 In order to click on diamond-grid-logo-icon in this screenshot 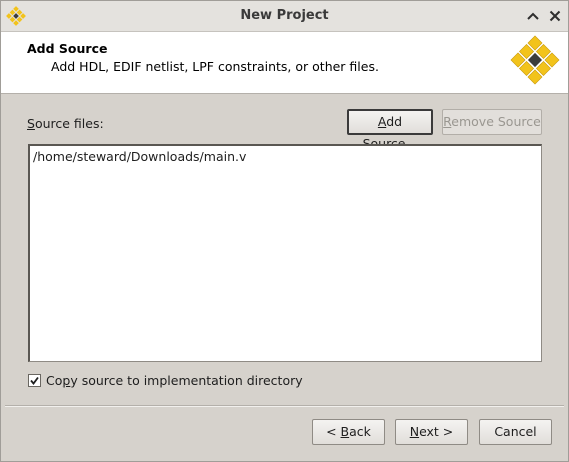, I will do `click(535, 60)`.